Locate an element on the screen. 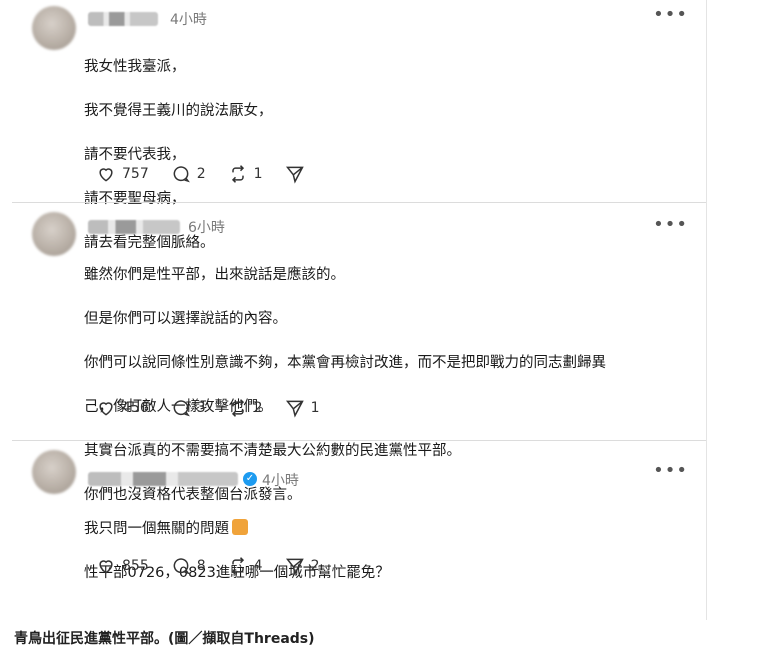 The image size is (780, 656). reply-button: 2 is located at coordinates (188, 174).